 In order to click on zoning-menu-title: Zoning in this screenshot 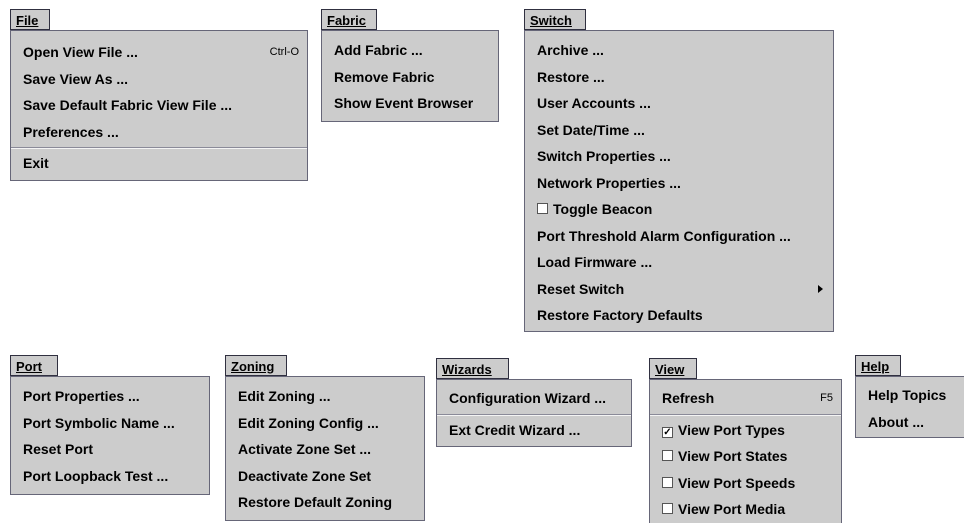, I will do `click(256, 365)`.